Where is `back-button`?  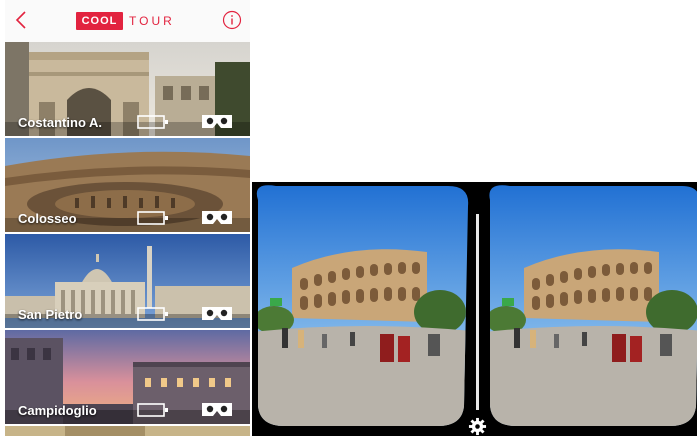 back-button is located at coordinates (21, 20).